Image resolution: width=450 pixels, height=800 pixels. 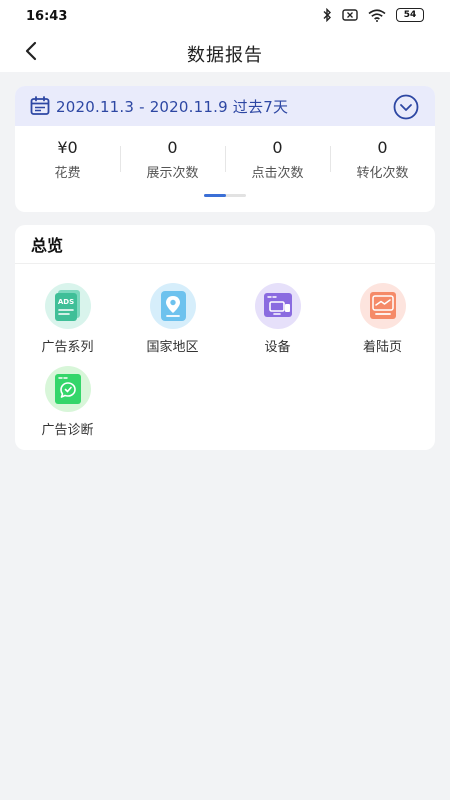 I want to click on overview-item-label: 广告系列, so click(x=67, y=347).